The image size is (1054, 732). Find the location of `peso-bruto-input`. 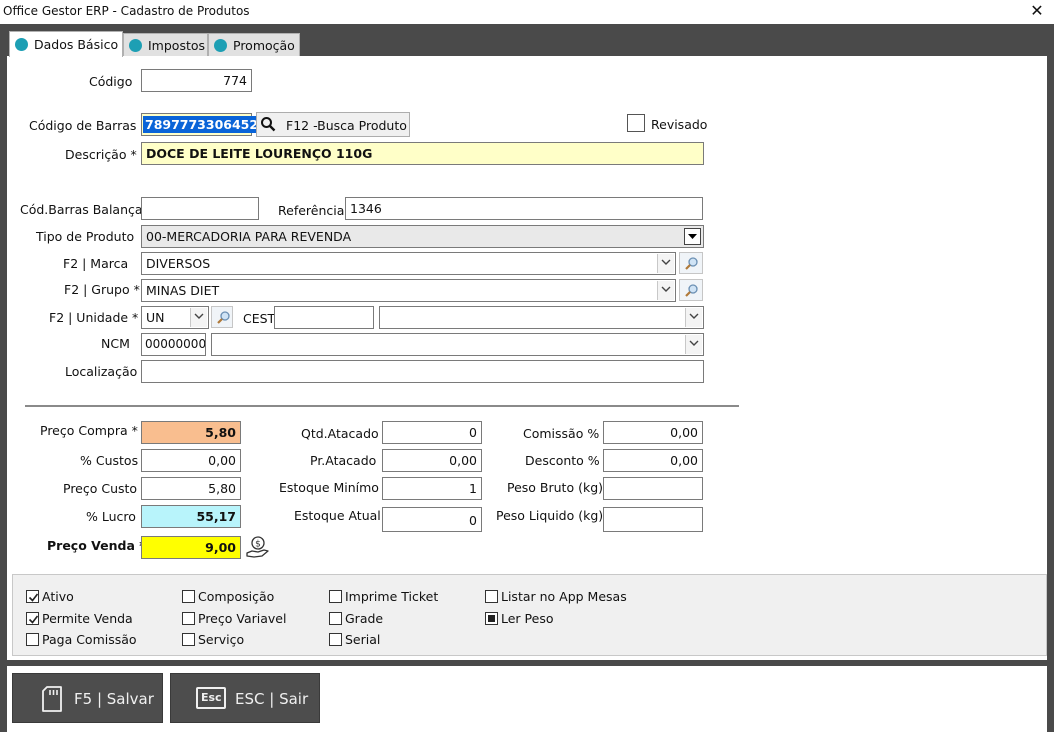

peso-bruto-input is located at coordinates (653, 488).